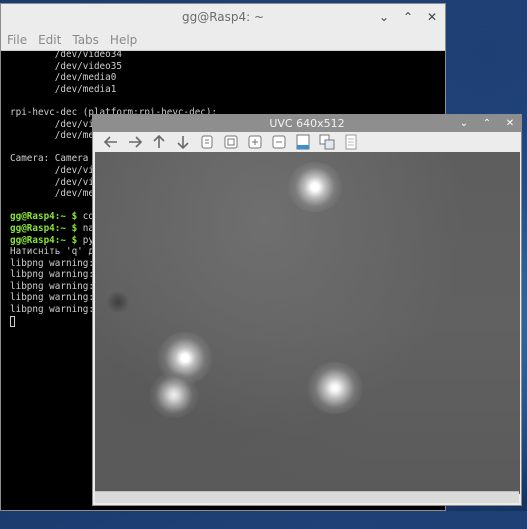  I want to click on arrow-left-icon, so click(111, 142).